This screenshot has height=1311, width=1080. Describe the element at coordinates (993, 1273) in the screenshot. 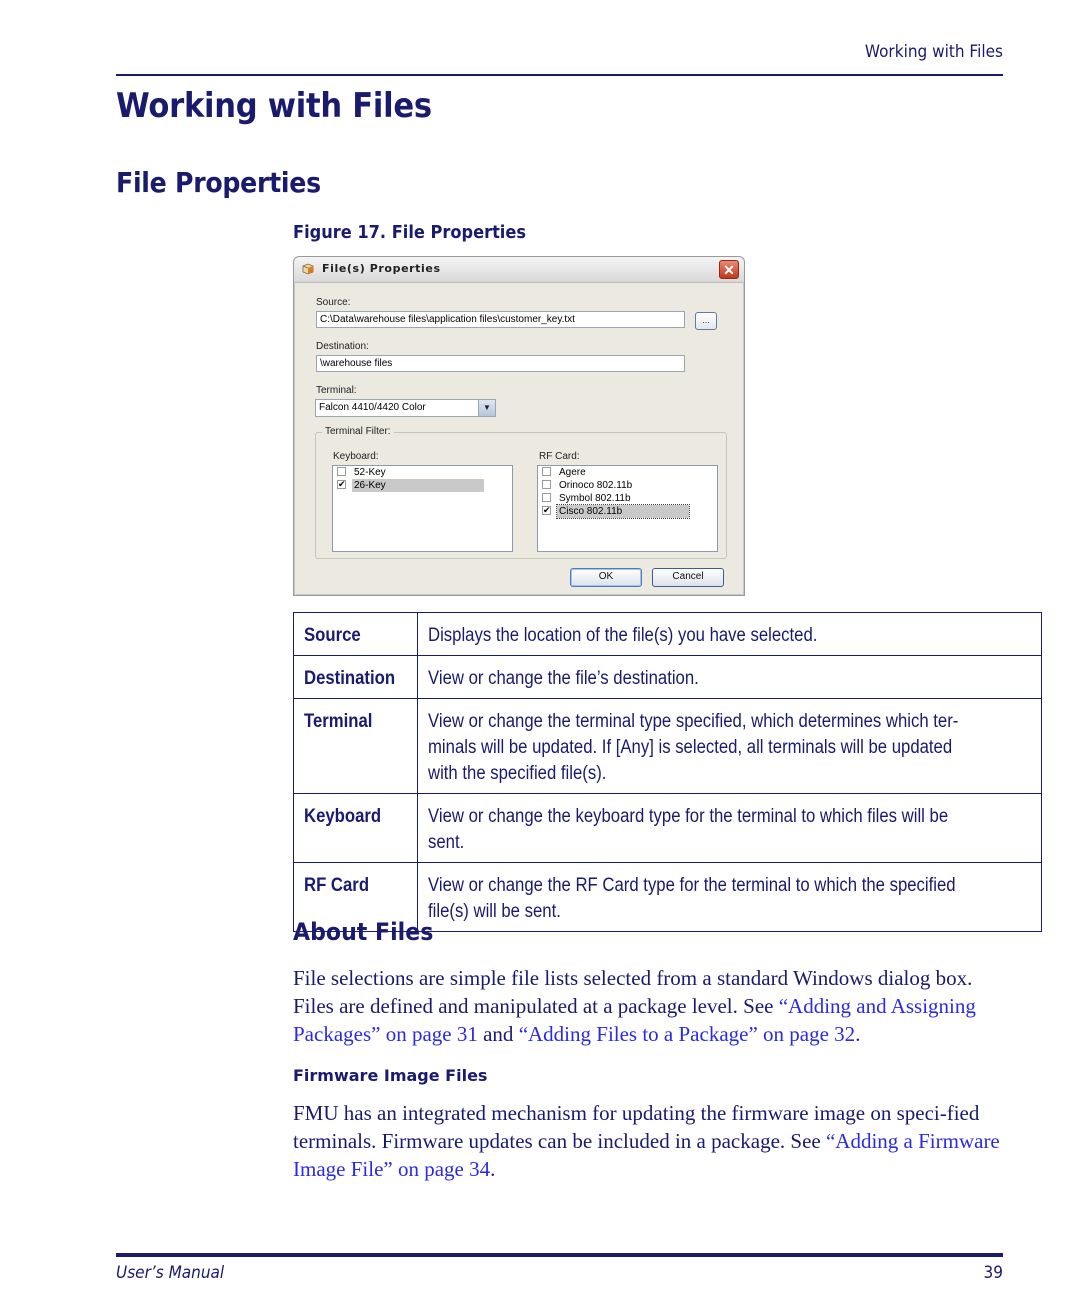

I see `page-number: 39` at that location.